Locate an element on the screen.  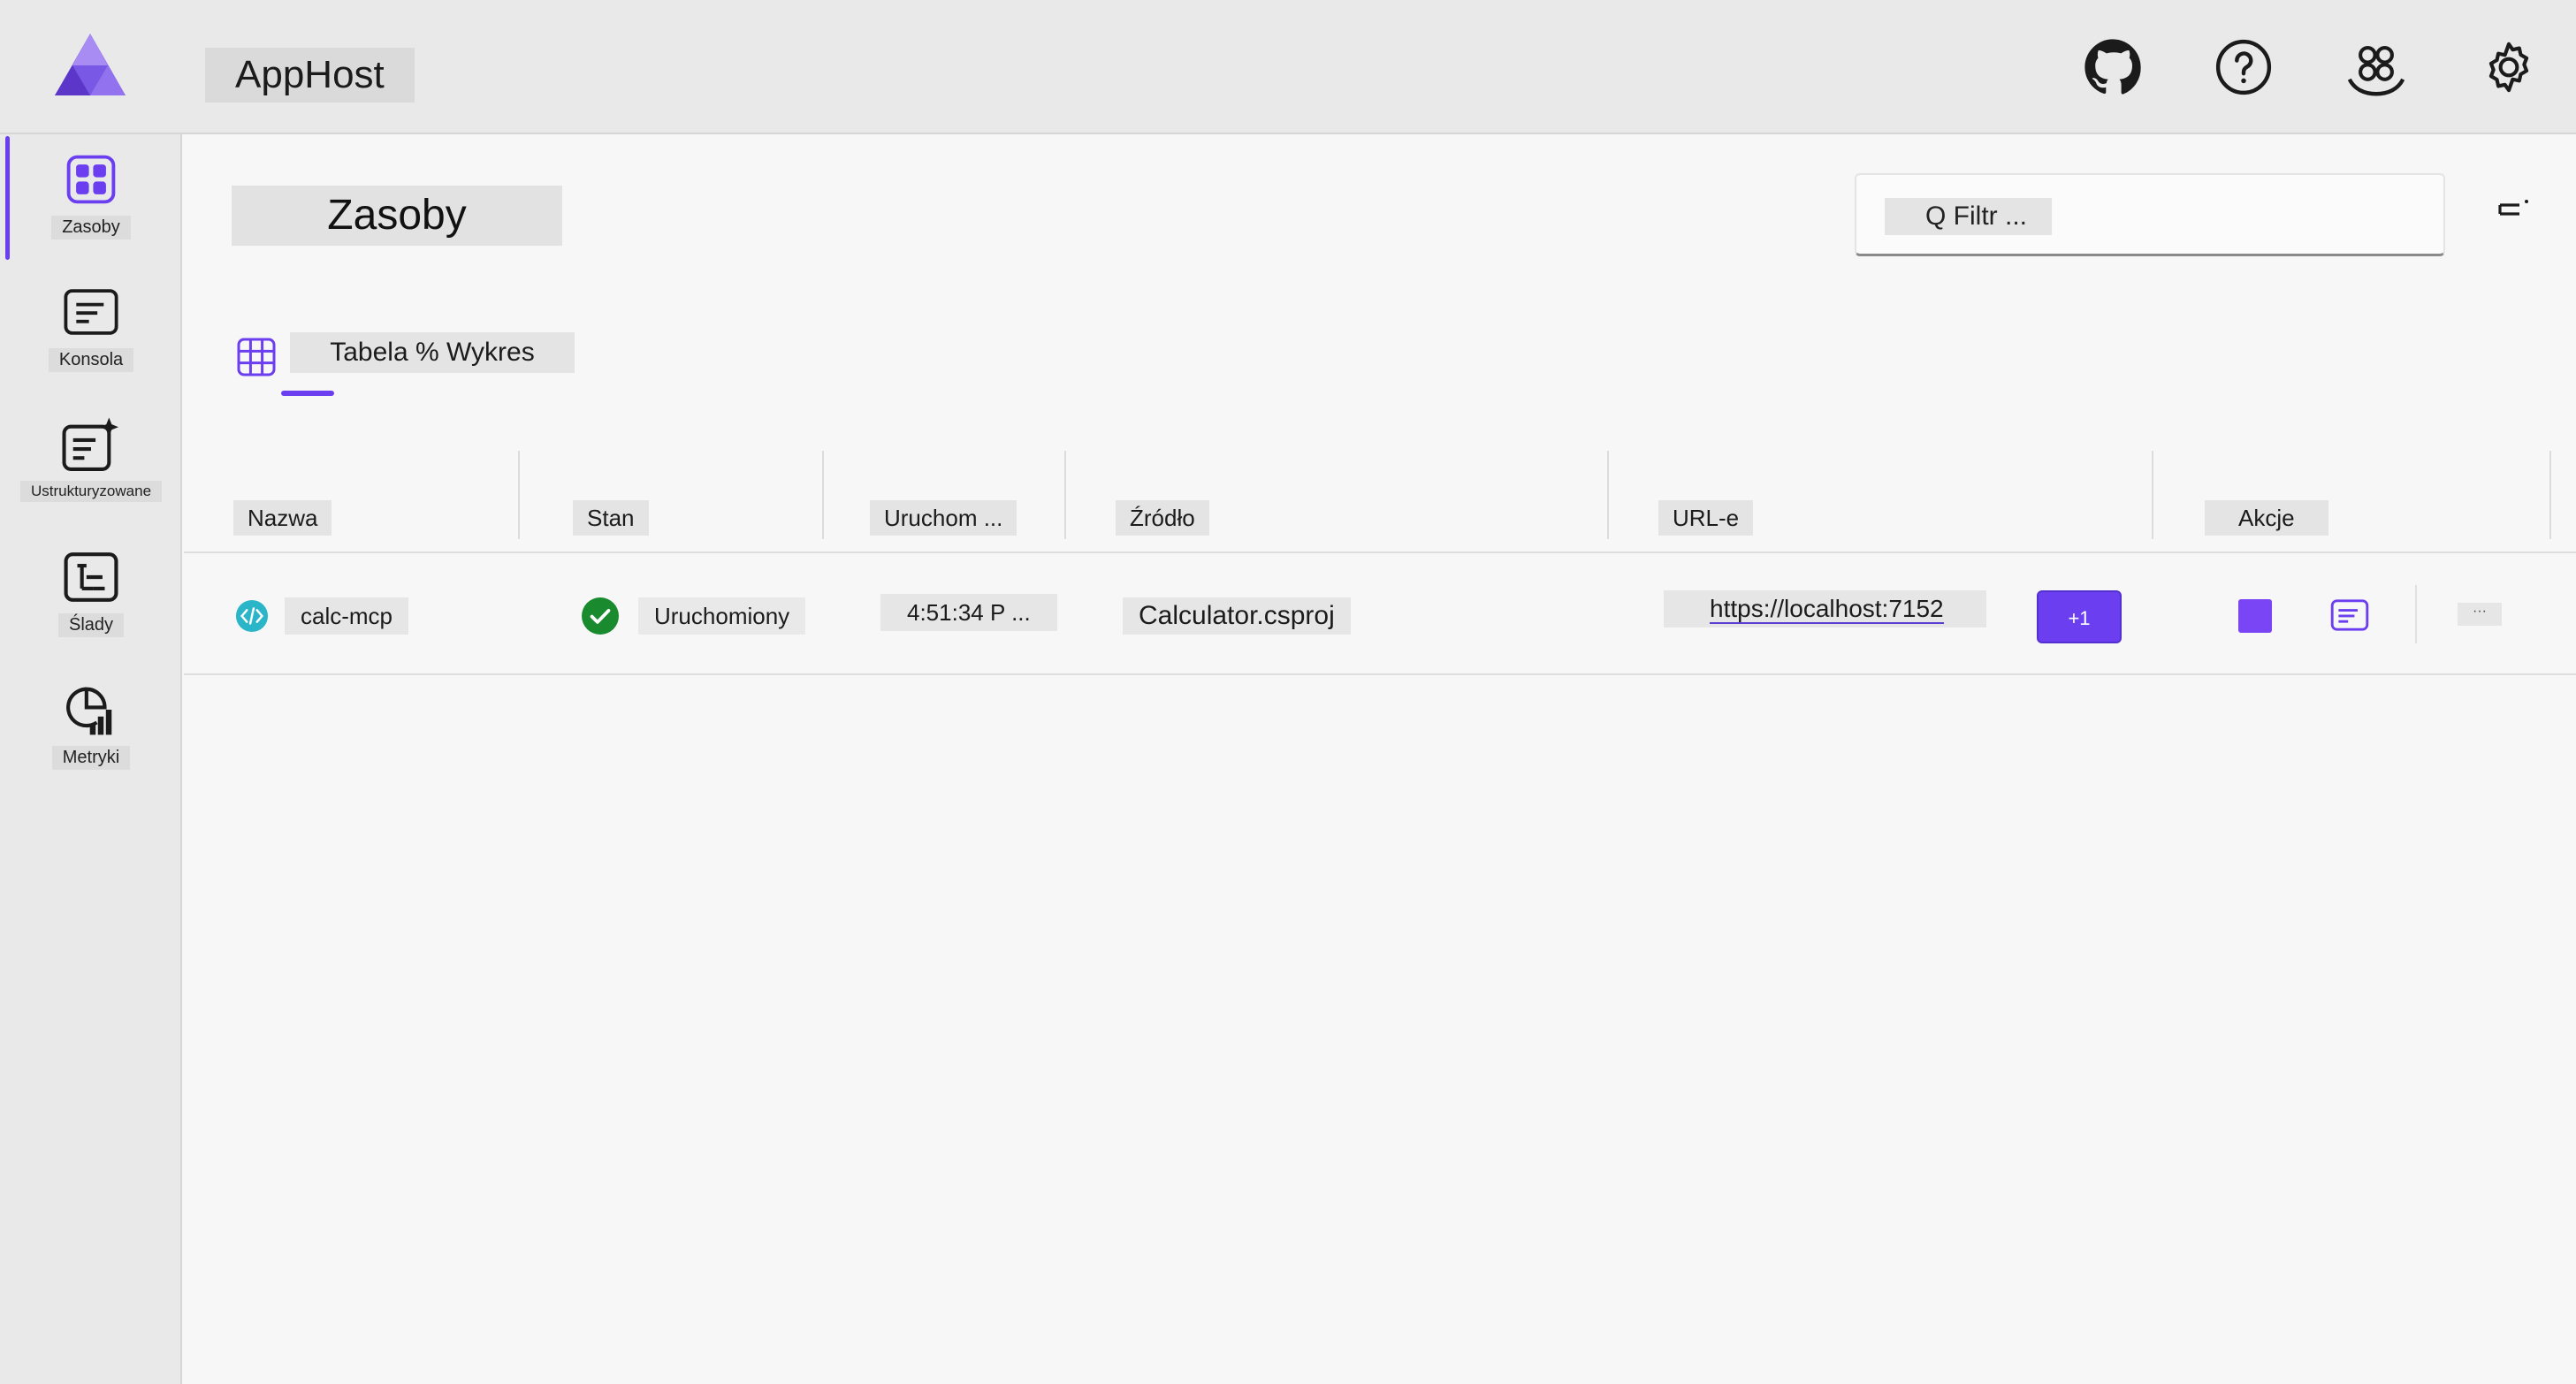
stop-icon is located at coordinates (2255, 616).